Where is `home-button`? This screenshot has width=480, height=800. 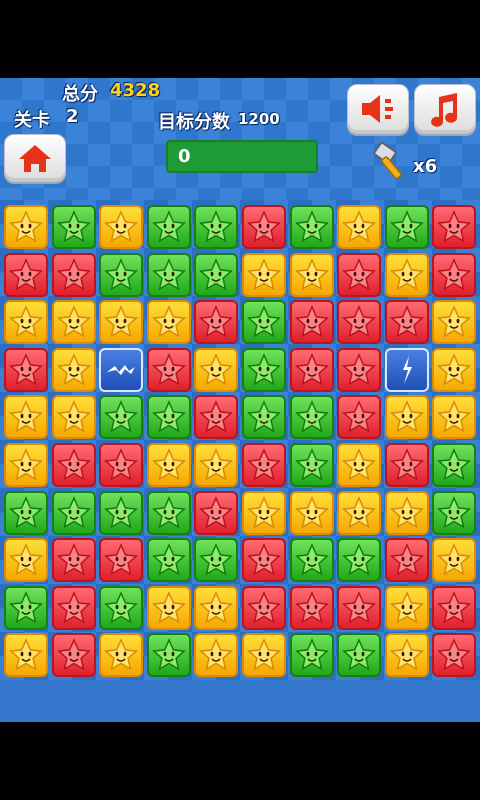 home-button is located at coordinates (35, 158).